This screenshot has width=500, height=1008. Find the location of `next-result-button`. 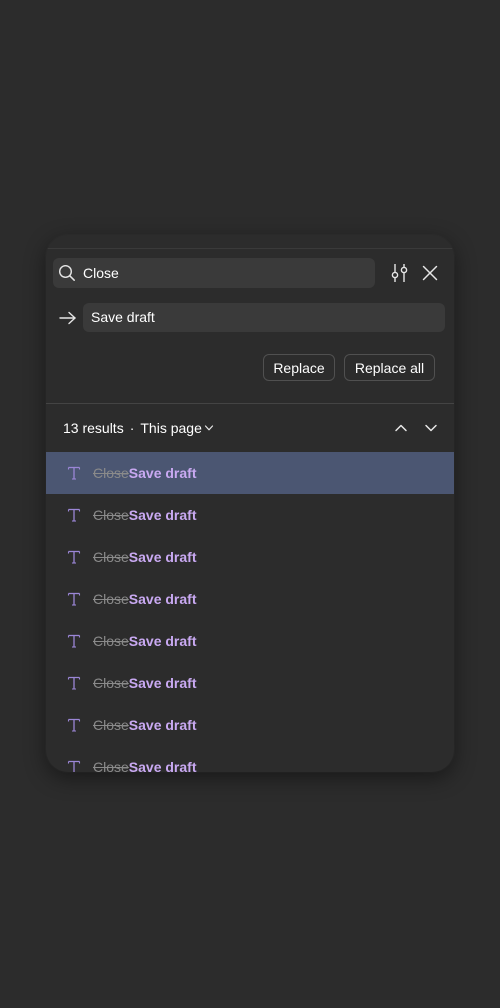

next-result-button is located at coordinates (431, 428).